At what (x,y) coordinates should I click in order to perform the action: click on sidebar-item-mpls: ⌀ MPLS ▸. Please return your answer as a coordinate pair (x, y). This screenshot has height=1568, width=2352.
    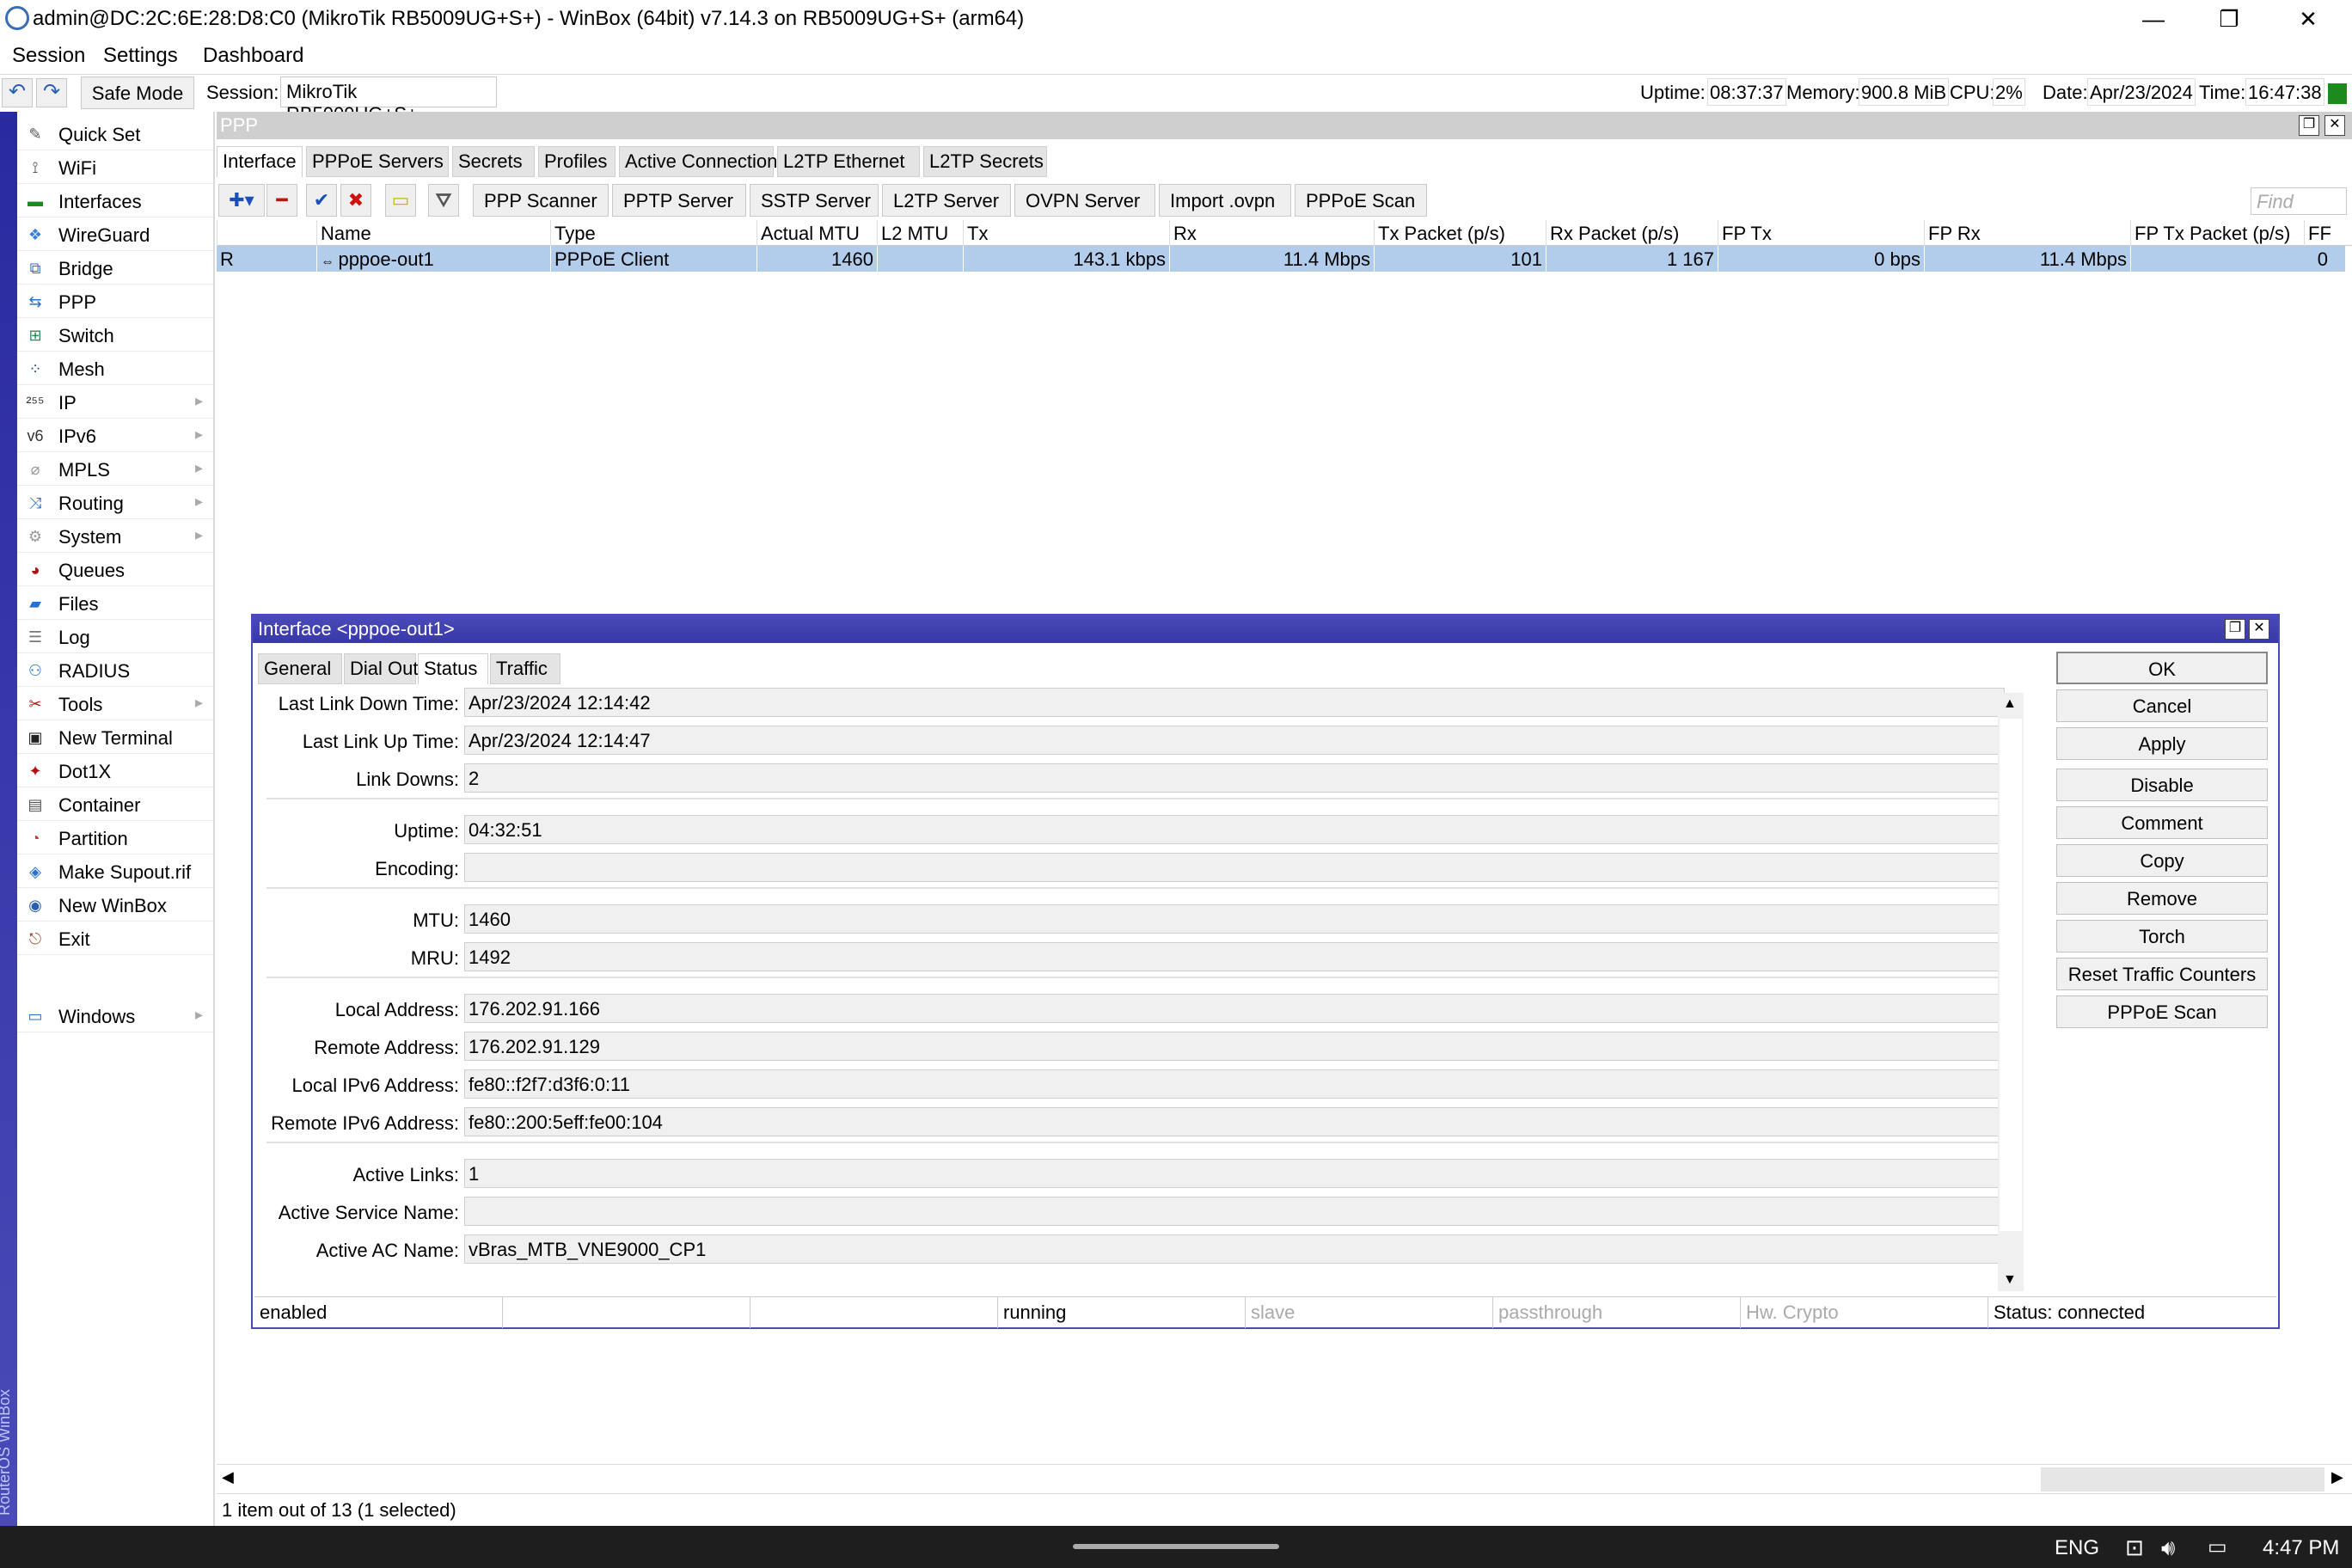
    Looking at the image, I should click on (115, 469).